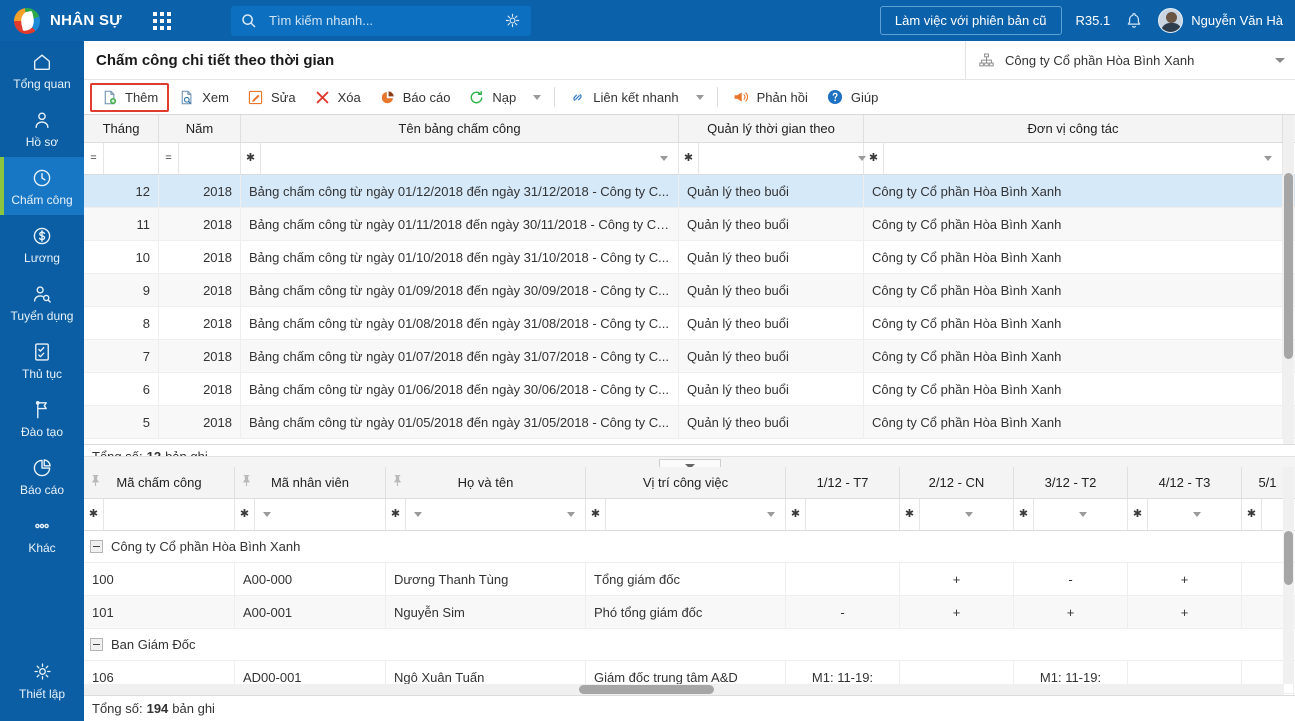 The width and height of the screenshot is (1295, 721). I want to click on apps-grid-icon, so click(162, 20).